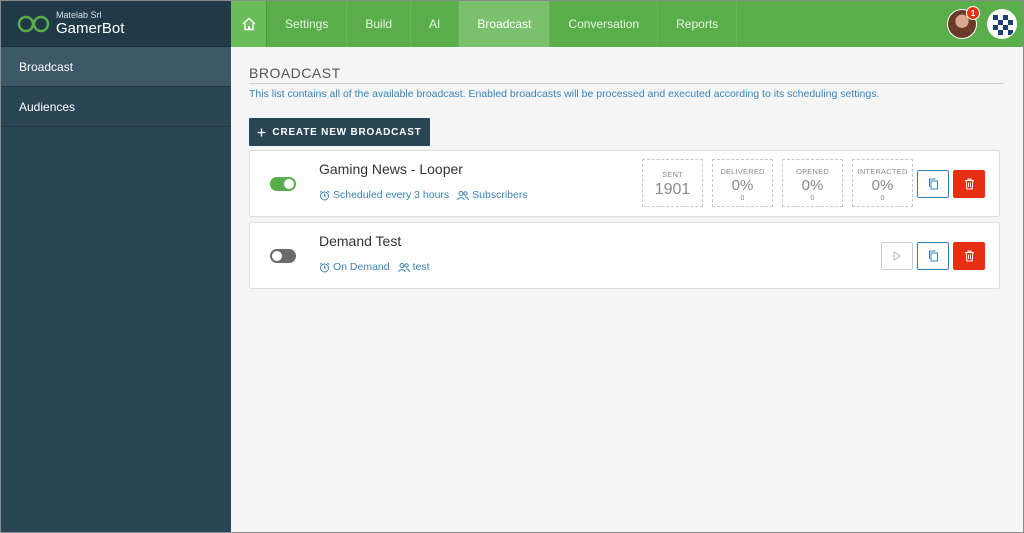 The height and width of the screenshot is (533, 1024). I want to click on broadcast-meta: On Demand test, so click(374, 267).